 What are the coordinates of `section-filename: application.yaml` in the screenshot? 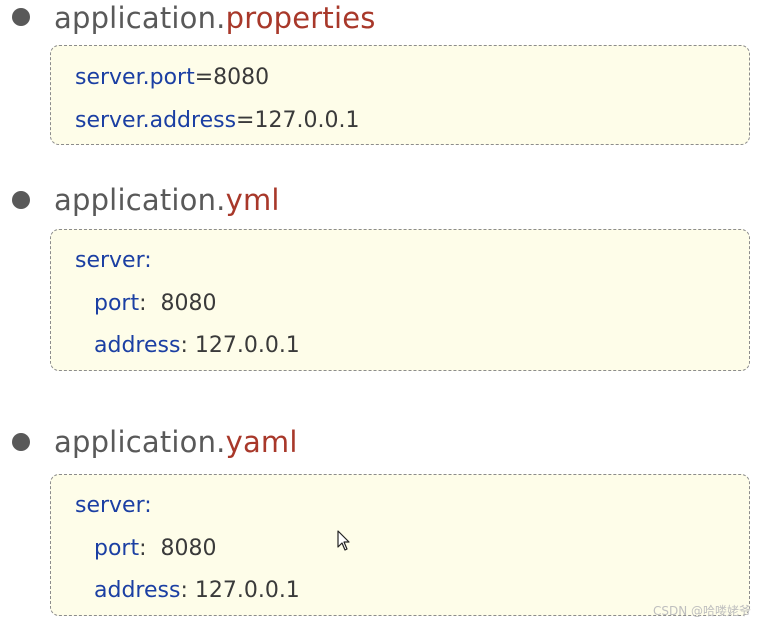 It's located at (176, 442).